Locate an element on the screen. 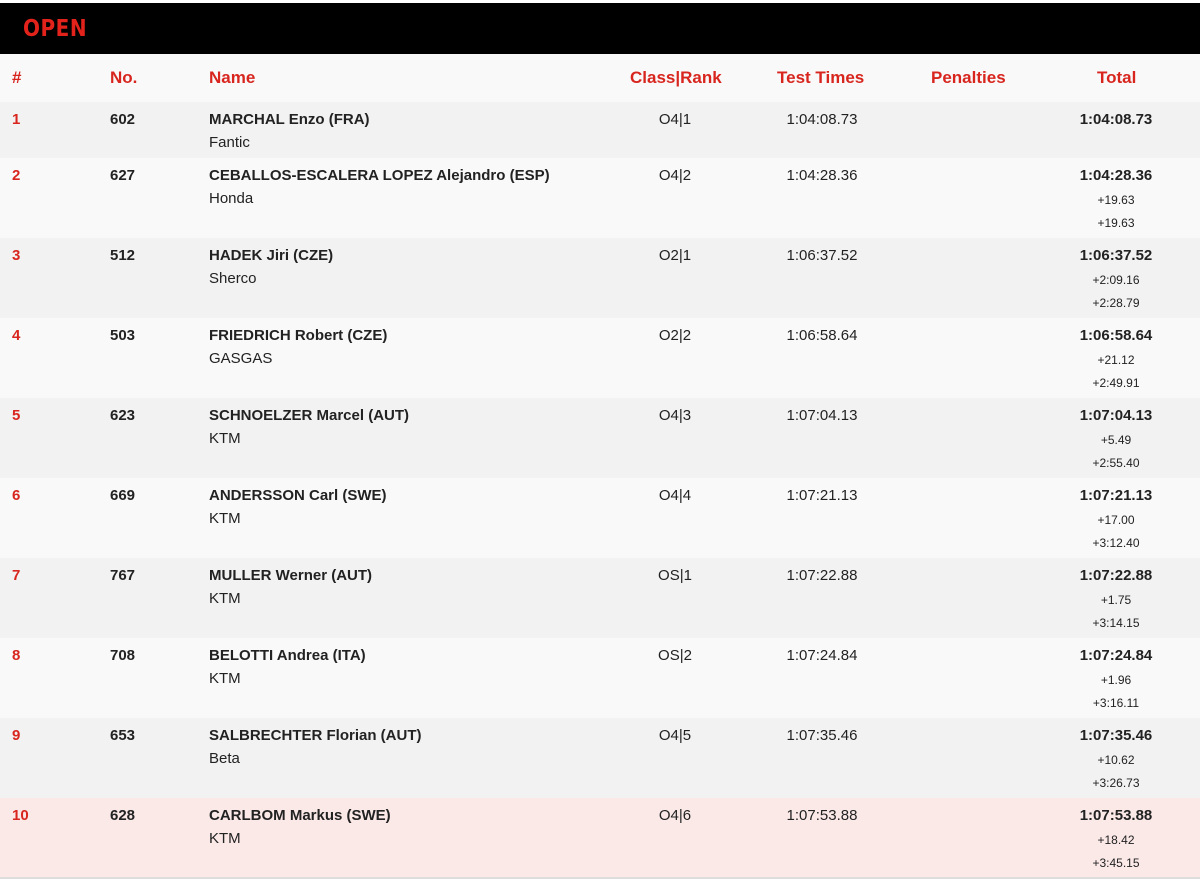  column-header-total: Total is located at coordinates (1116, 78).